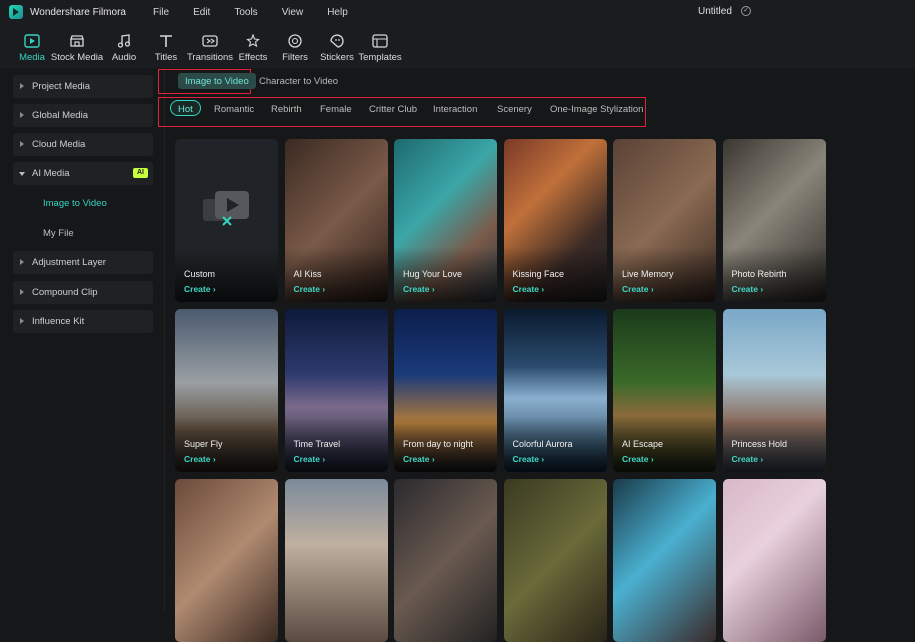 This screenshot has width=915, height=642. I want to click on category-hot: Hot, so click(185, 108).